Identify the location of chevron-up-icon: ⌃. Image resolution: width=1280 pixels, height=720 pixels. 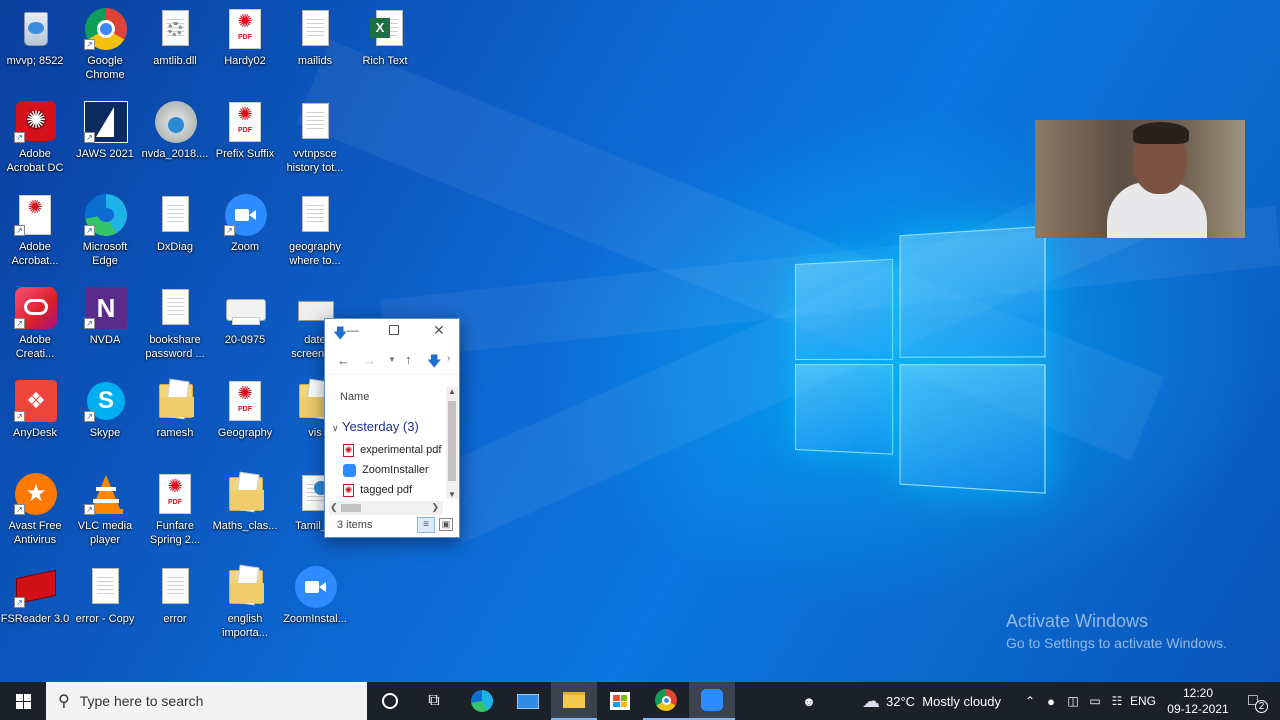
(1030, 701).